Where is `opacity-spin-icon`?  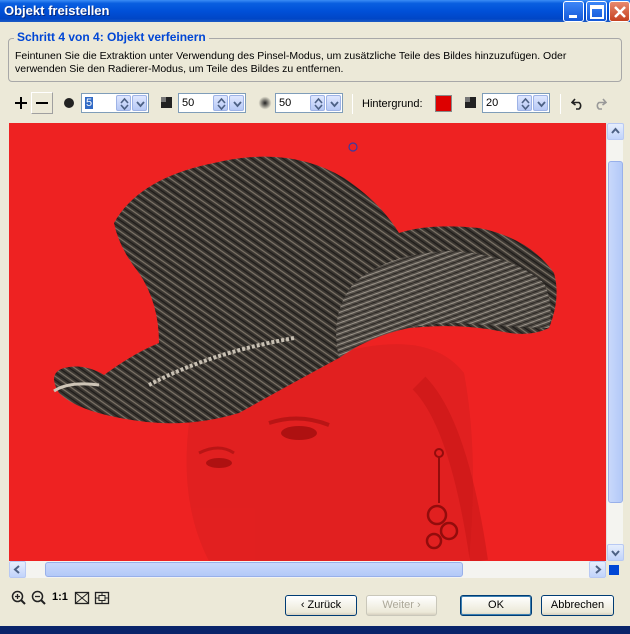 opacity-spin-icon is located at coordinates (317, 103).